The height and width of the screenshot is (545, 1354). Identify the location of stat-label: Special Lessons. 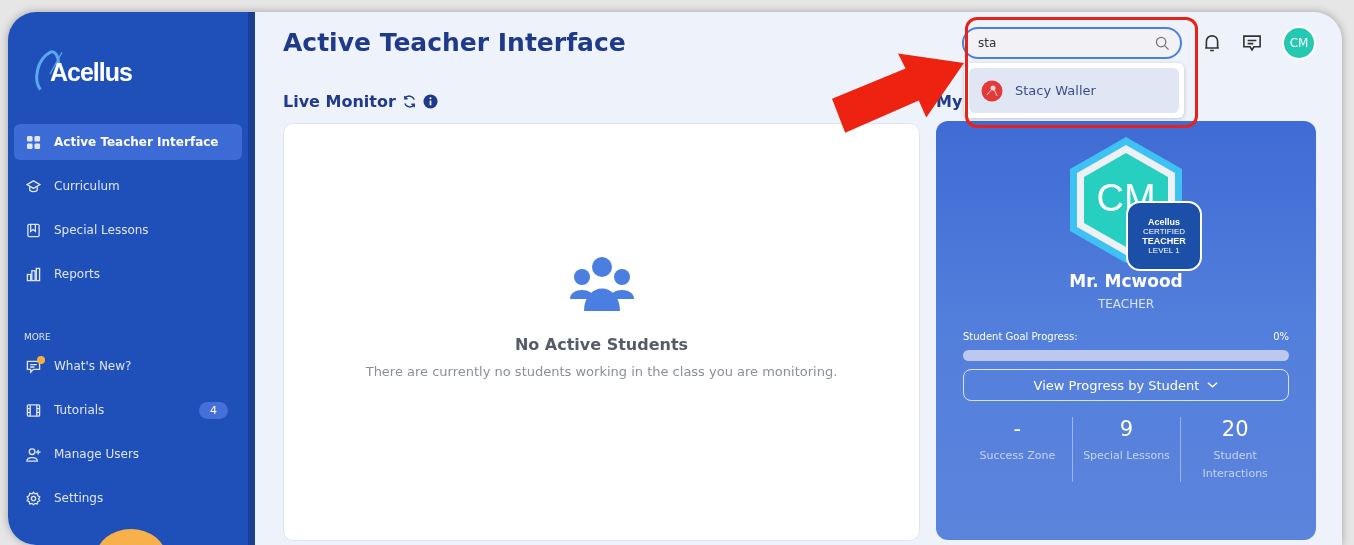
(1126, 456).